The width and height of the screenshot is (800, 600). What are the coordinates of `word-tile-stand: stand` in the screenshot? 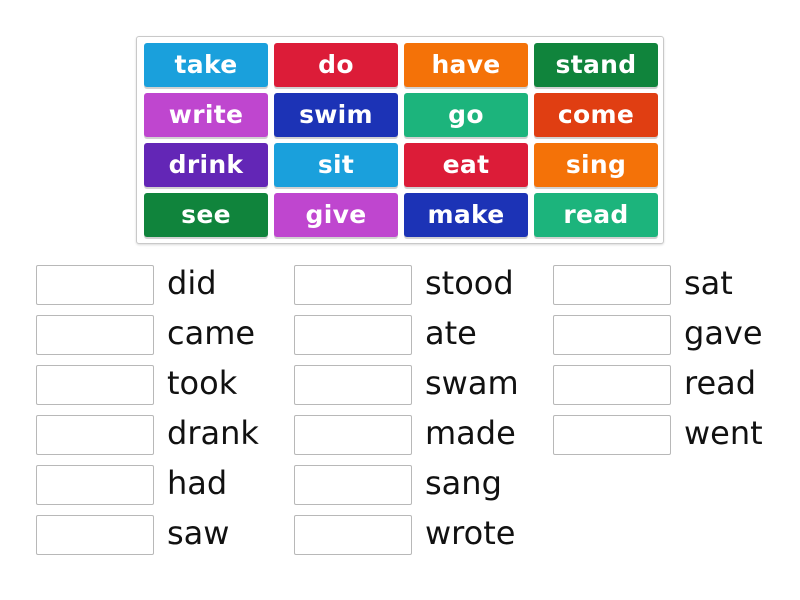 It's located at (596, 65).